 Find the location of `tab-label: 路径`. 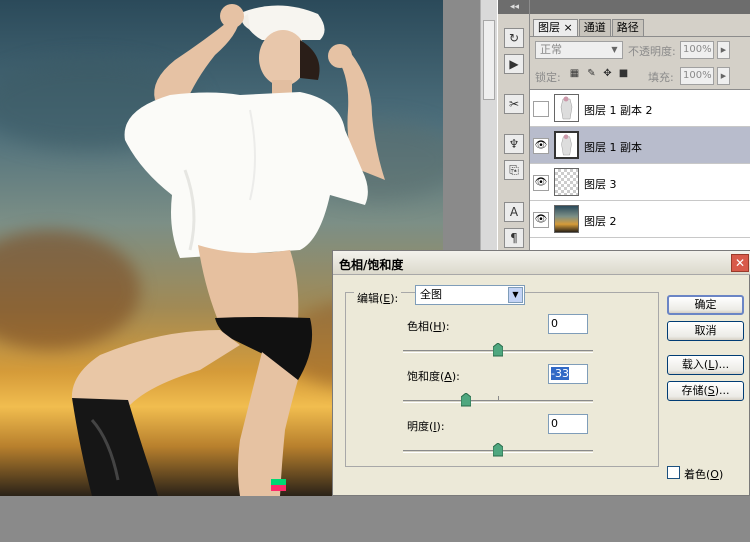

tab-label: 路径 is located at coordinates (627, 27).